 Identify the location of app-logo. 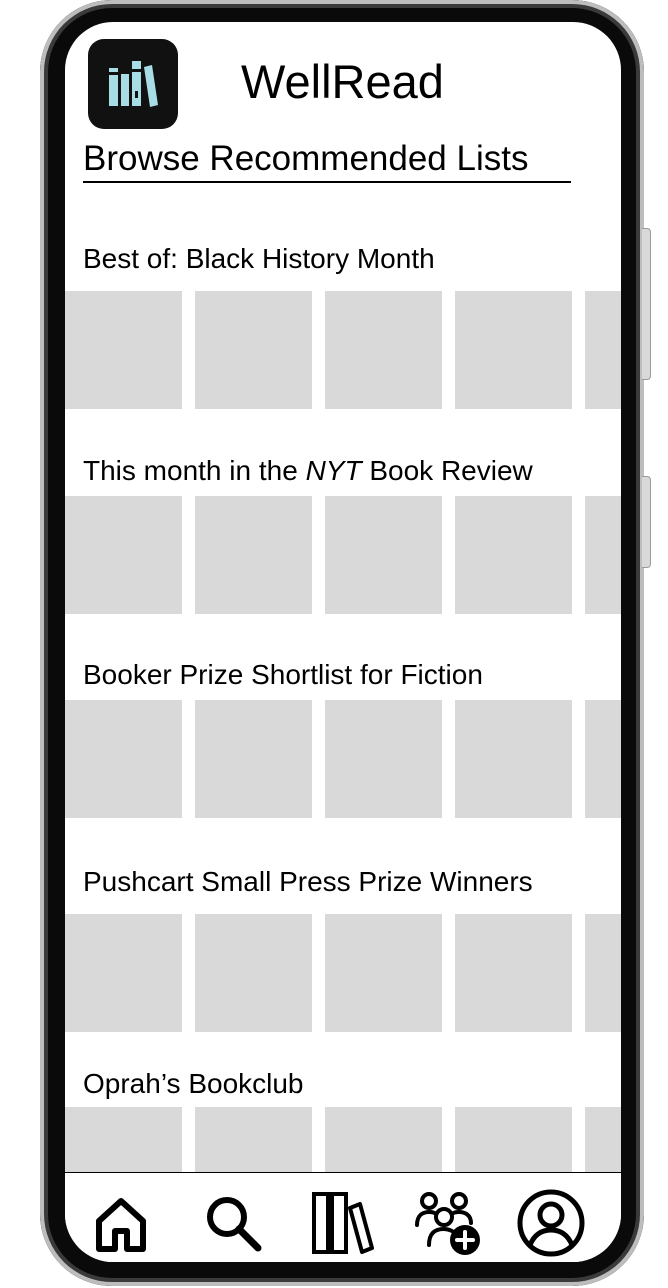
(133, 84).